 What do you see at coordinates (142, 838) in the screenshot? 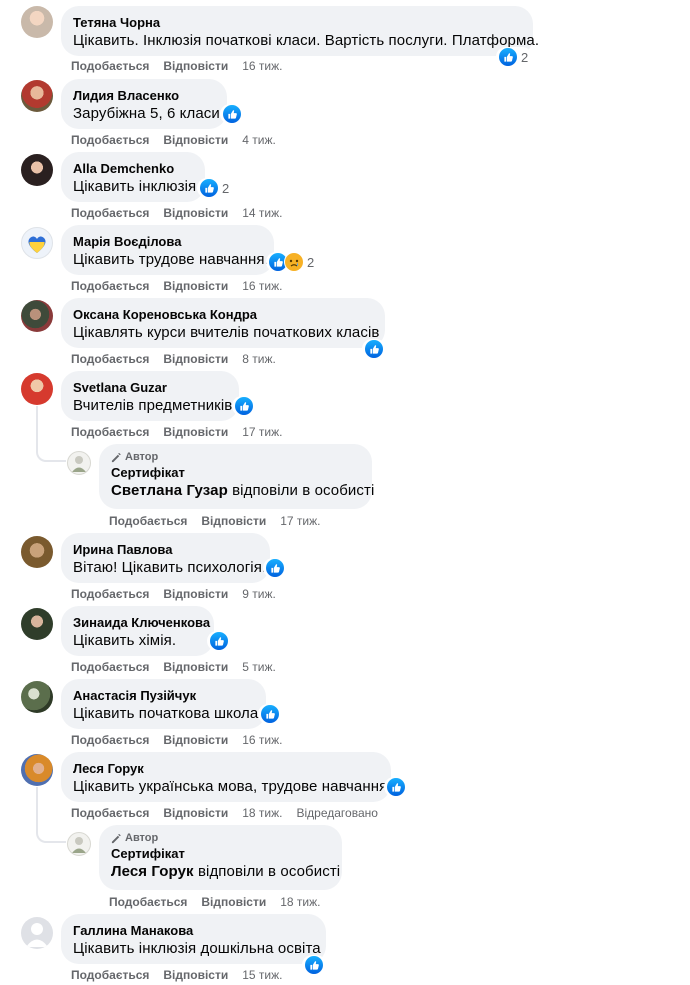
I see `author-label: Автор` at bounding box center [142, 838].